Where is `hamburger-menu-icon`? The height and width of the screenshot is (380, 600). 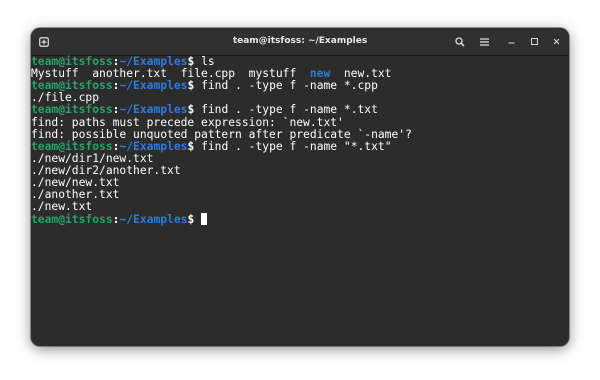 hamburger-menu-icon is located at coordinates (484, 41).